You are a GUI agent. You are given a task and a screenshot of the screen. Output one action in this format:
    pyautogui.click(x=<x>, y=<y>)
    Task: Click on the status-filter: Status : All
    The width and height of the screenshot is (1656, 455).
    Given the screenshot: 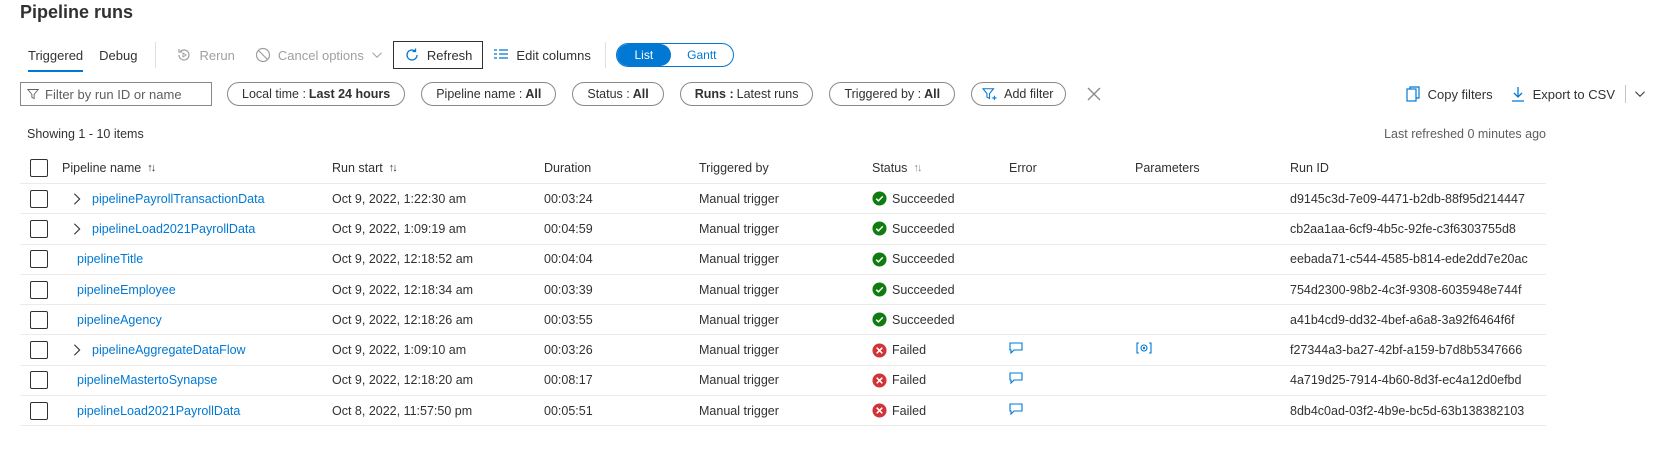 What is the action you would take?
    pyautogui.click(x=618, y=94)
    